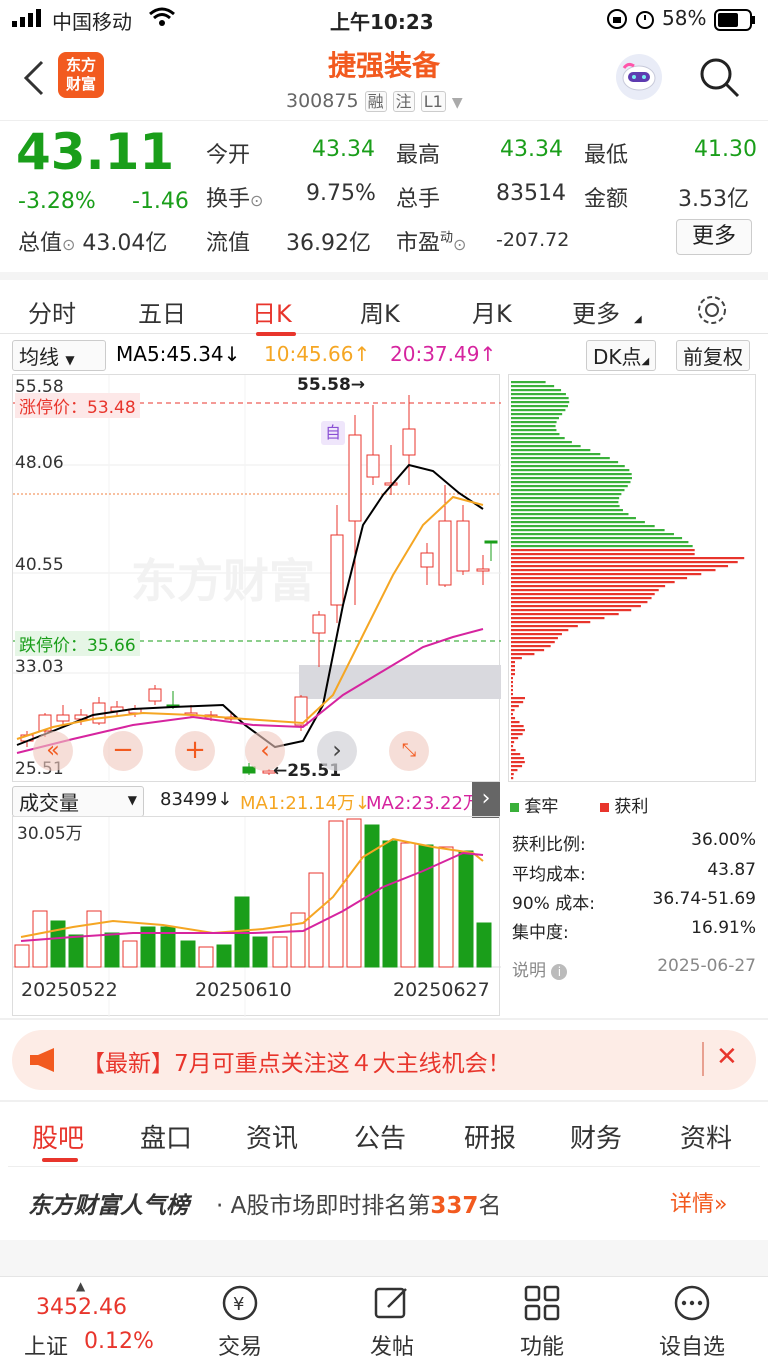  Describe the element at coordinates (418, 199) in the screenshot. I see `volume-label: 总手` at that location.